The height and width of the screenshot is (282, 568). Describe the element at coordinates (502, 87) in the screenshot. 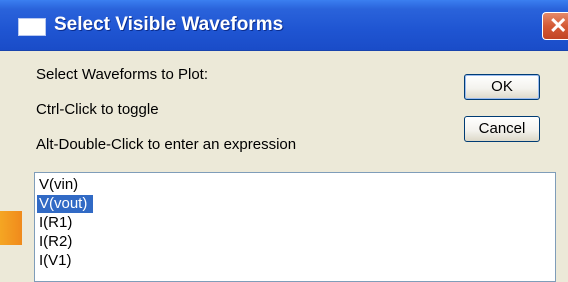

I see `ok-button: OK` at that location.